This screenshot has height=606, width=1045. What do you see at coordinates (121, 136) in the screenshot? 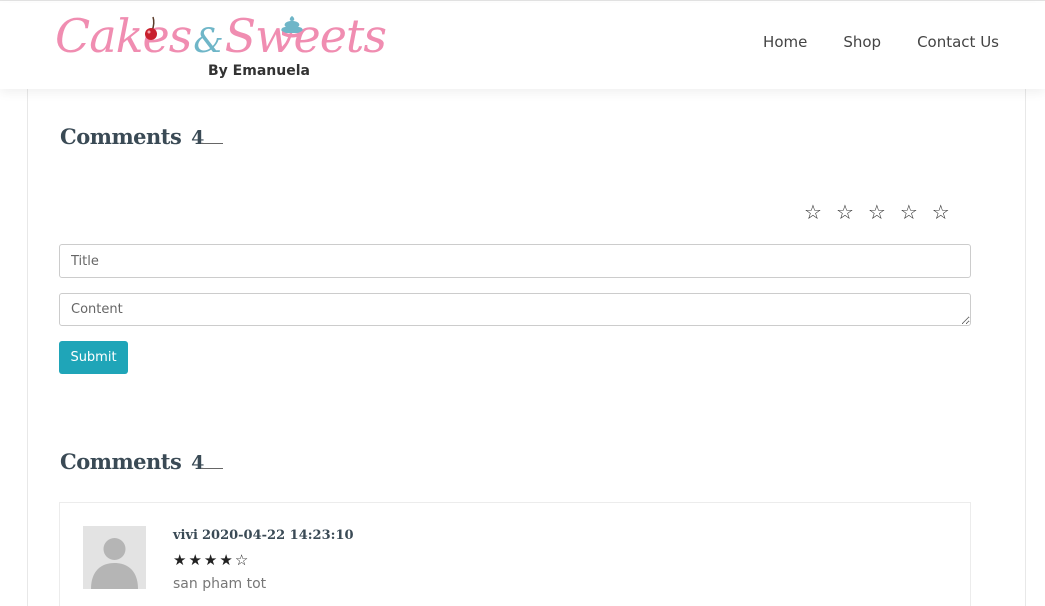
I see `comment-form-heading-text: Comments` at bounding box center [121, 136].